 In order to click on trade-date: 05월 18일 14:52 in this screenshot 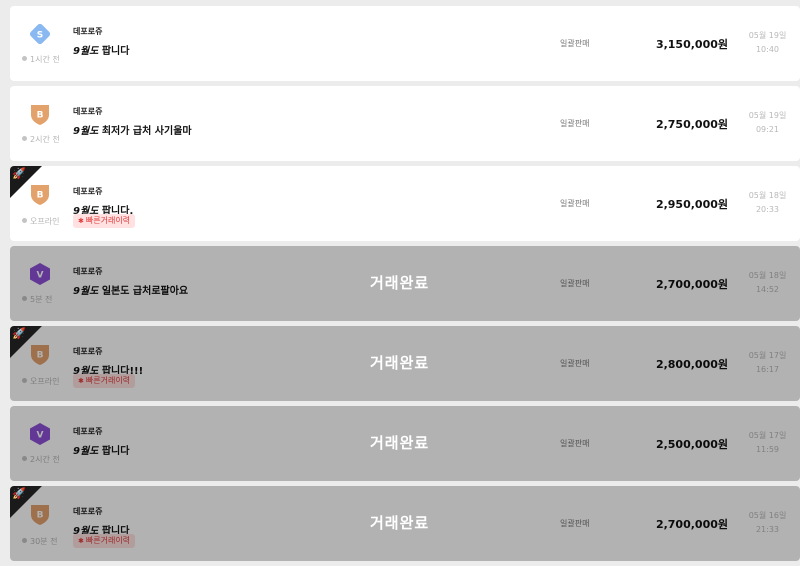, I will do `click(767, 283)`.